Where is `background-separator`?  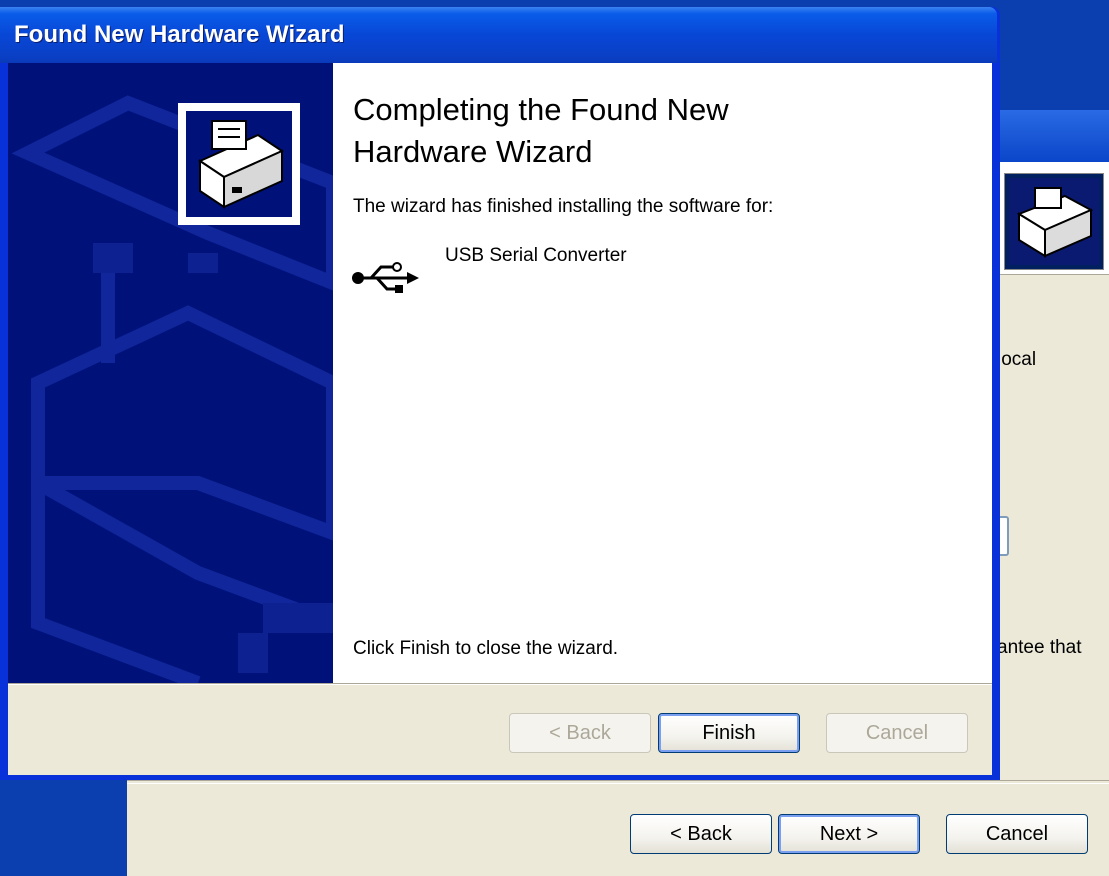
background-separator is located at coordinates (618, 782).